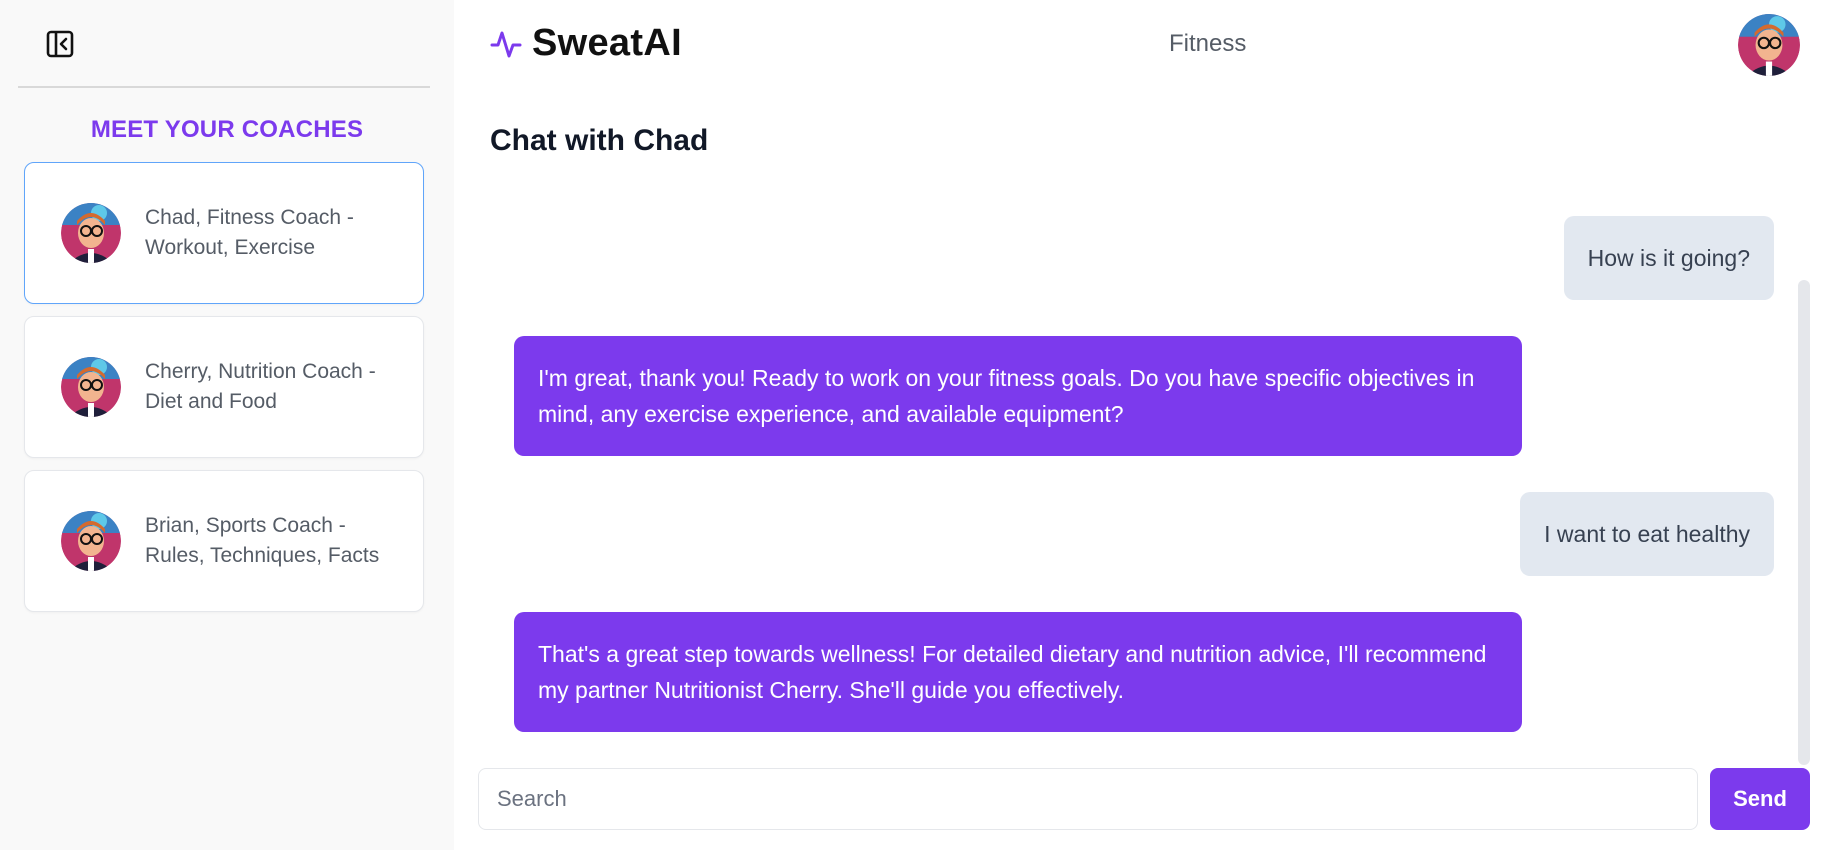  I want to click on user-avatar-icon, so click(1769, 45).